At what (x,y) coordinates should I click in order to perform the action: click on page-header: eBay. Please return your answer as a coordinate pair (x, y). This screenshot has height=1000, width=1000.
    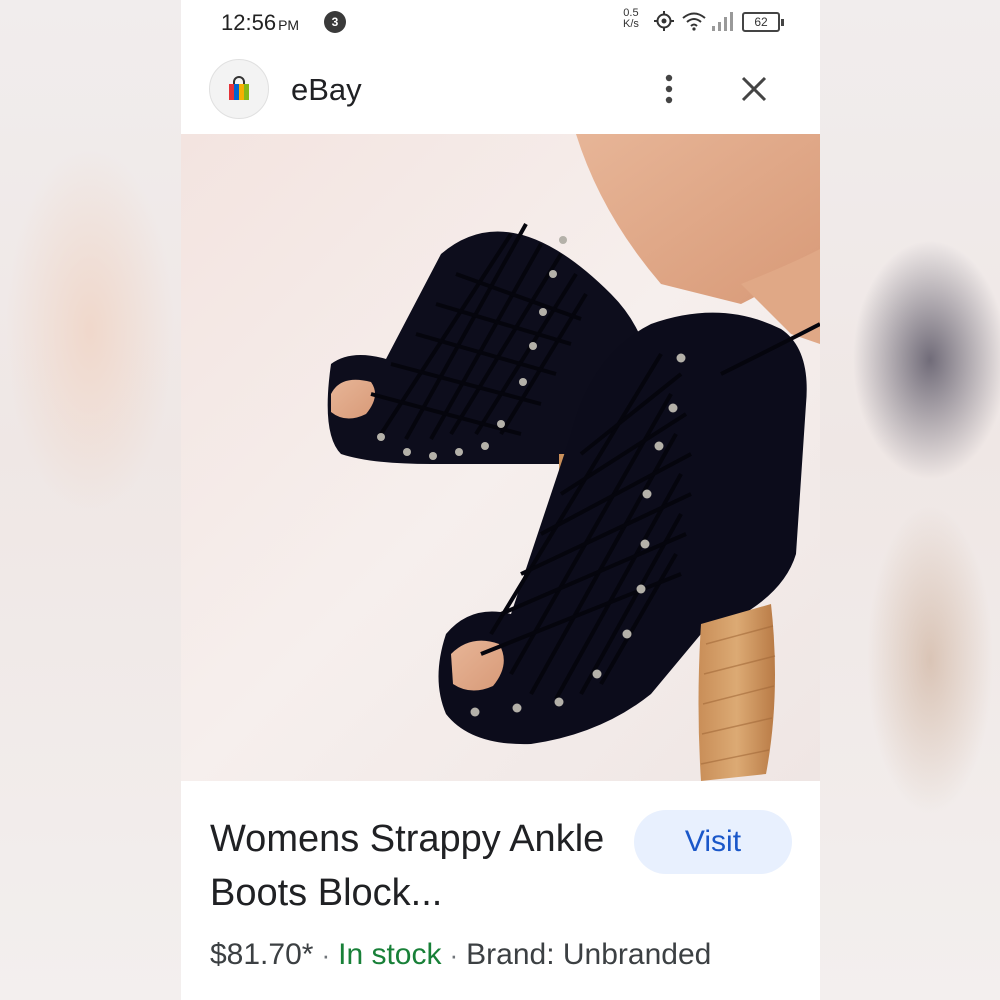
    Looking at the image, I should click on (500, 89).